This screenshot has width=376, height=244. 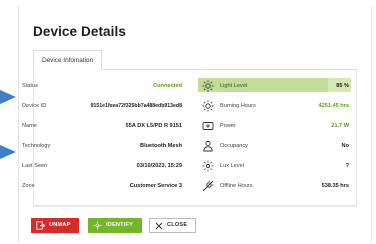 What do you see at coordinates (208, 86) in the screenshot?
I see `light-level-icon` at bounding box center [208, 86].